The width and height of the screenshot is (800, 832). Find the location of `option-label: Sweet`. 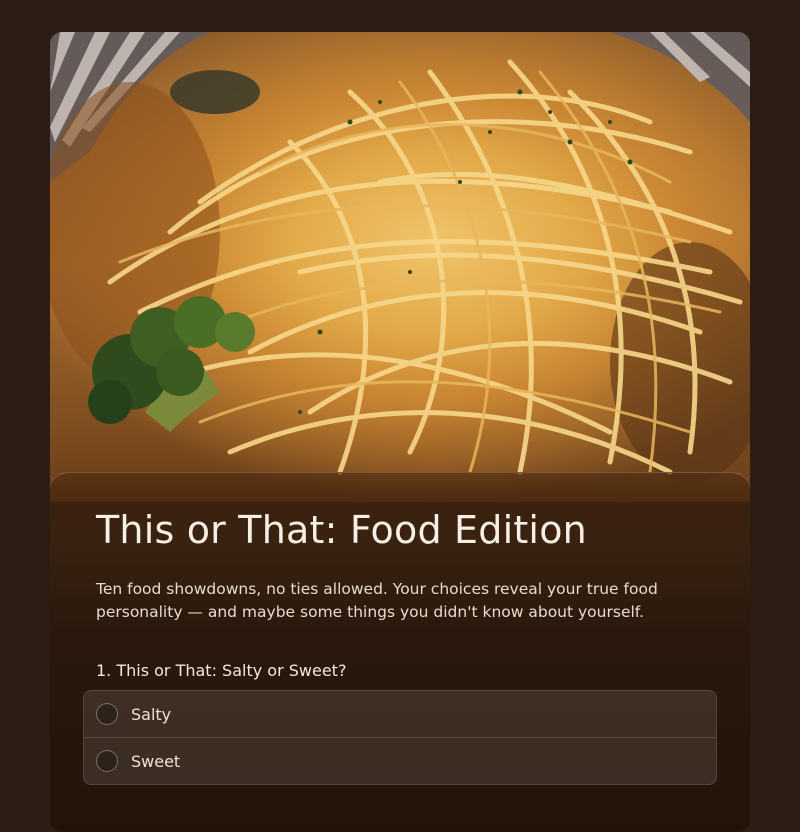

option-label: Sweet is located at coordinates (156, 761).